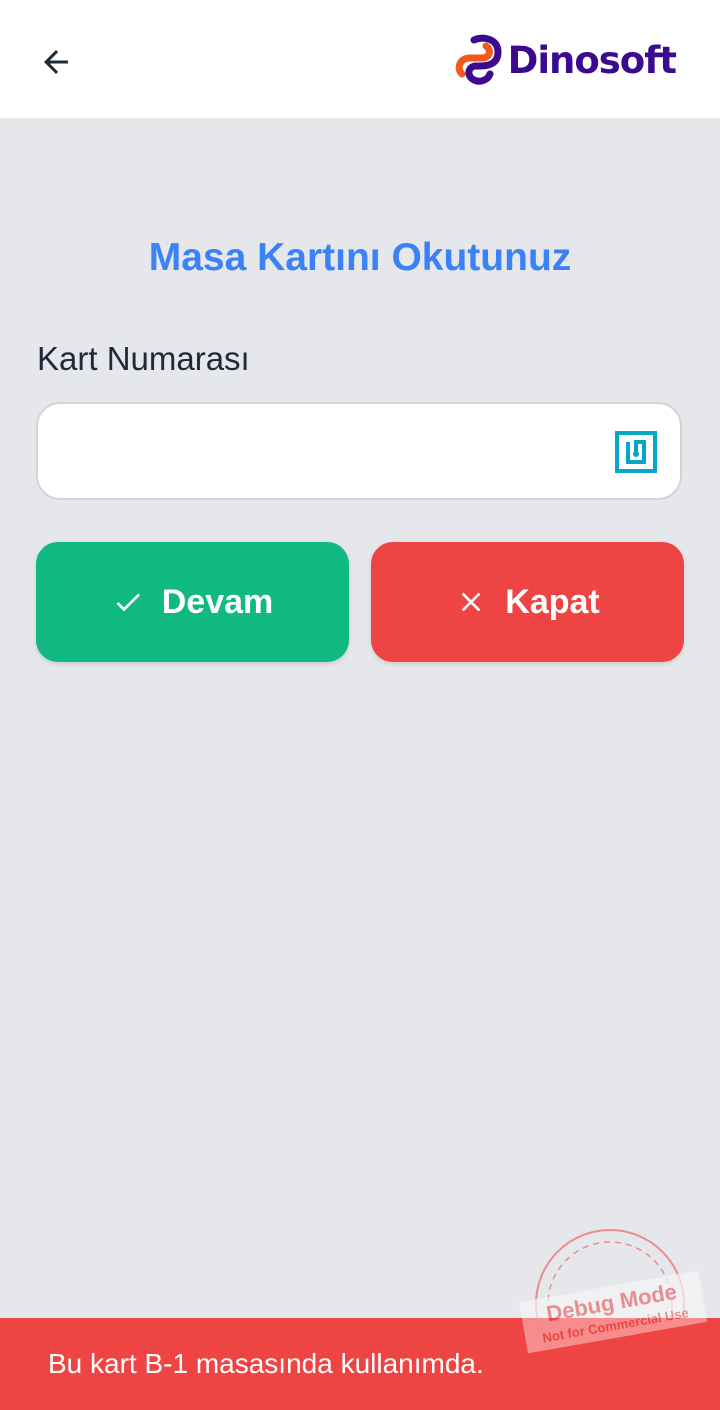  I want to click on app-bar: Dinosoft, so click(360, 59).